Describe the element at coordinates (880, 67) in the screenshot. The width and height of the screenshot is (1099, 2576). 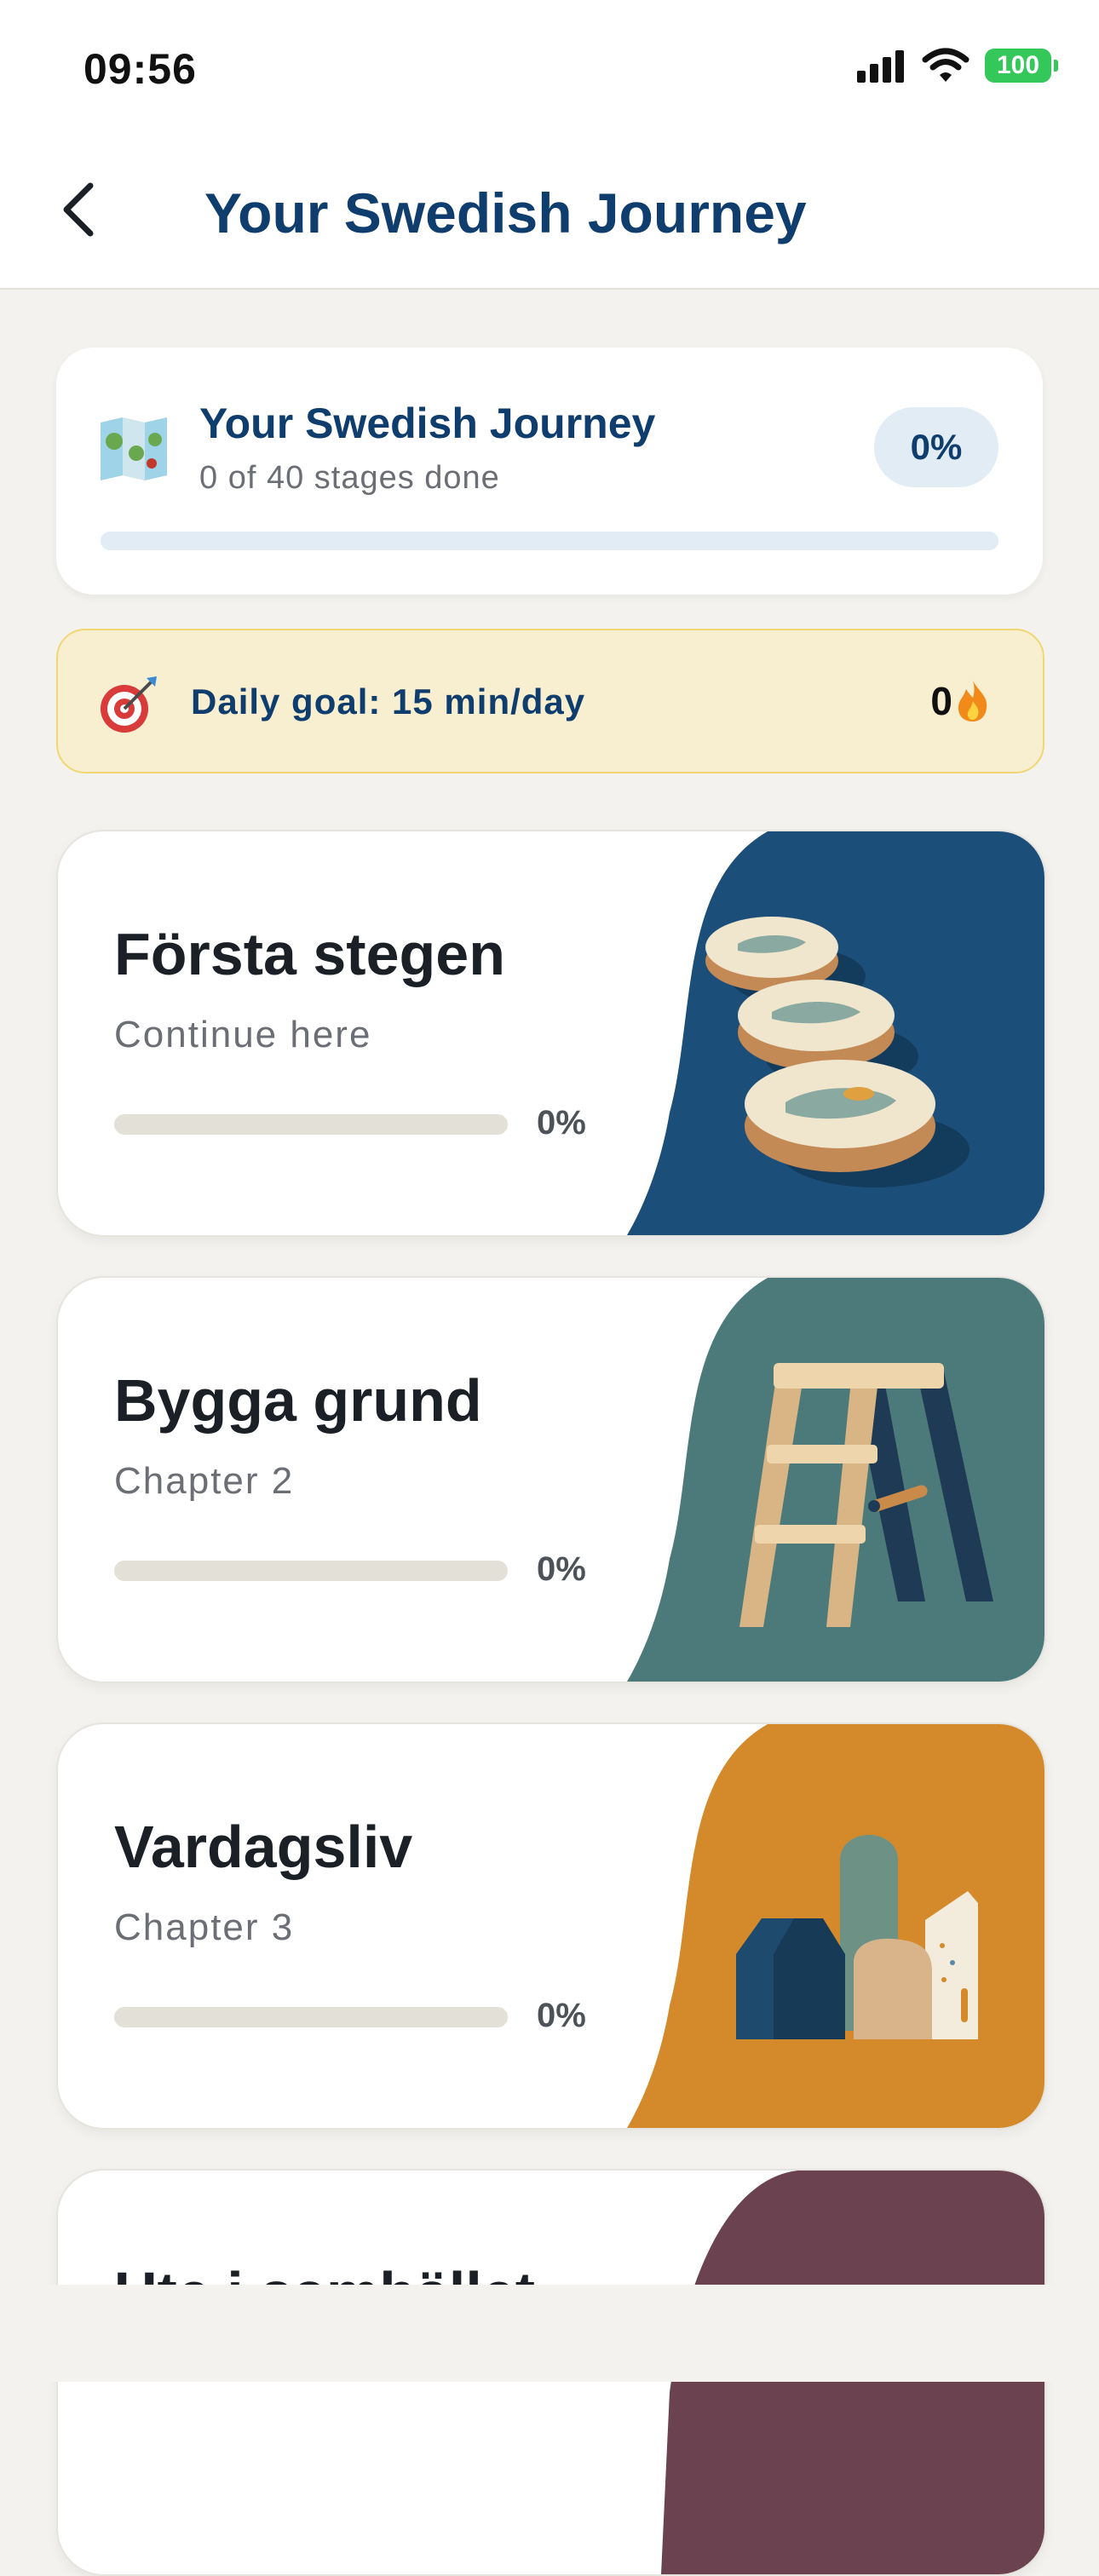
I see `signal-icon` at that location.